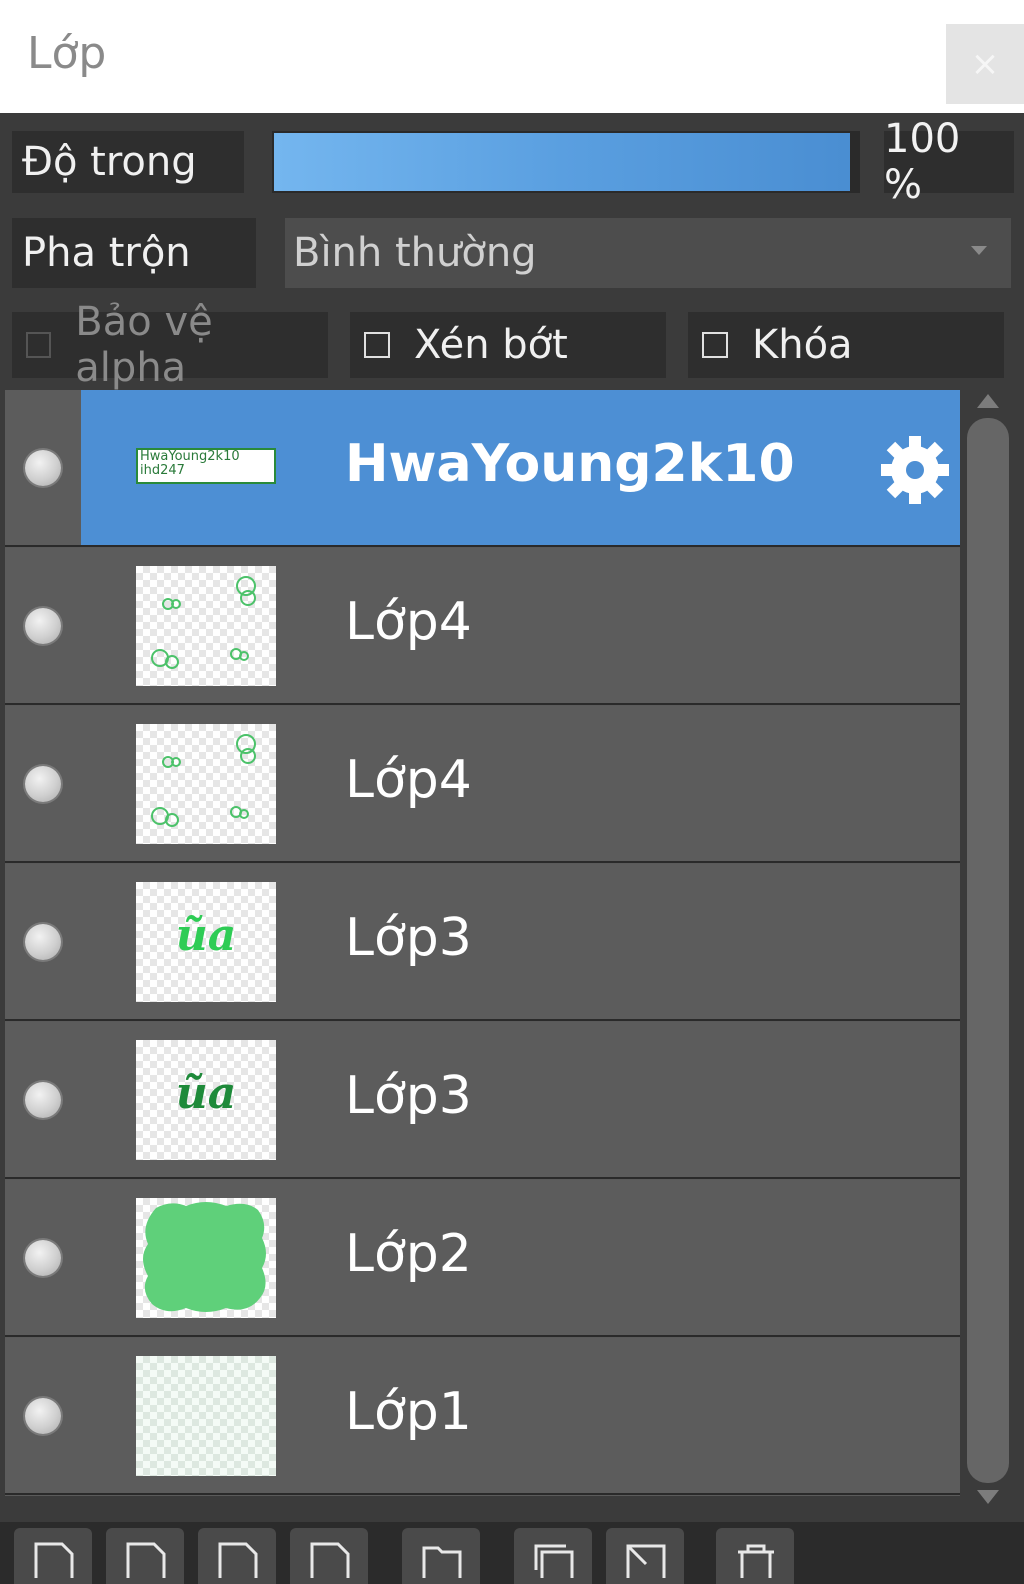  What do you see at coordinates (162, 470) in the screenshot?
I see `thumbnail-text: ihd247` at bounding box center [162, 470].